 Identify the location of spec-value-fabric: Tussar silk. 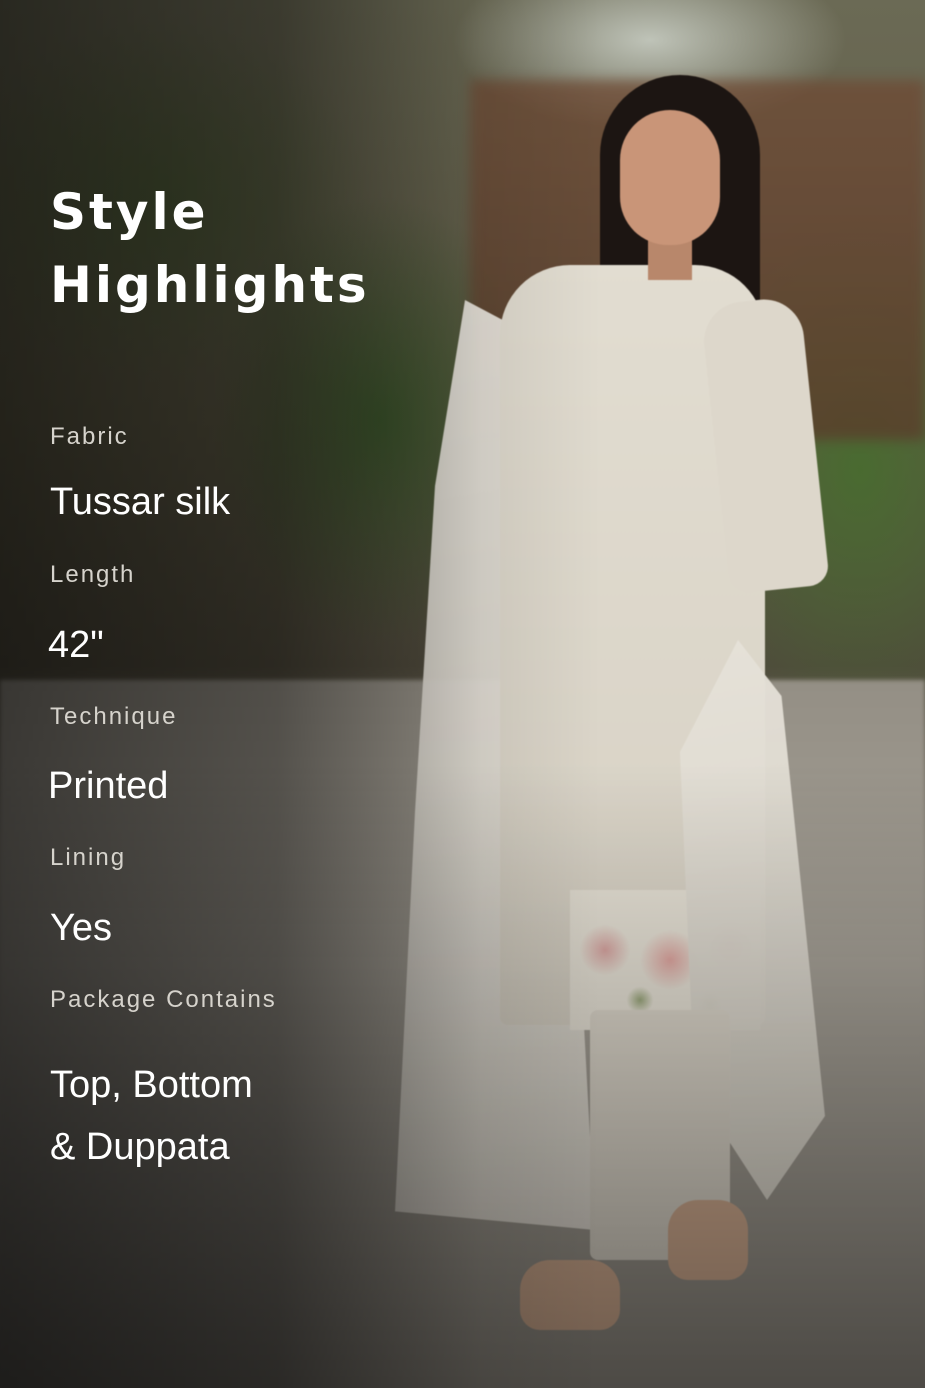
(140, 502).